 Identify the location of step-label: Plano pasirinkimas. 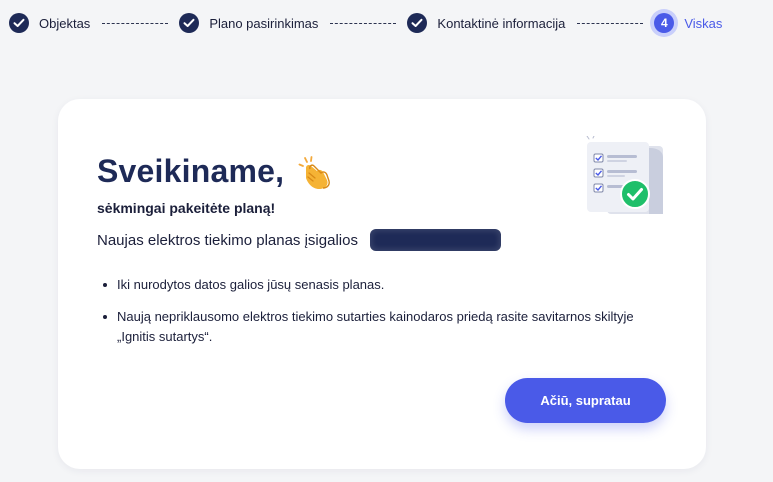
(264, 23).